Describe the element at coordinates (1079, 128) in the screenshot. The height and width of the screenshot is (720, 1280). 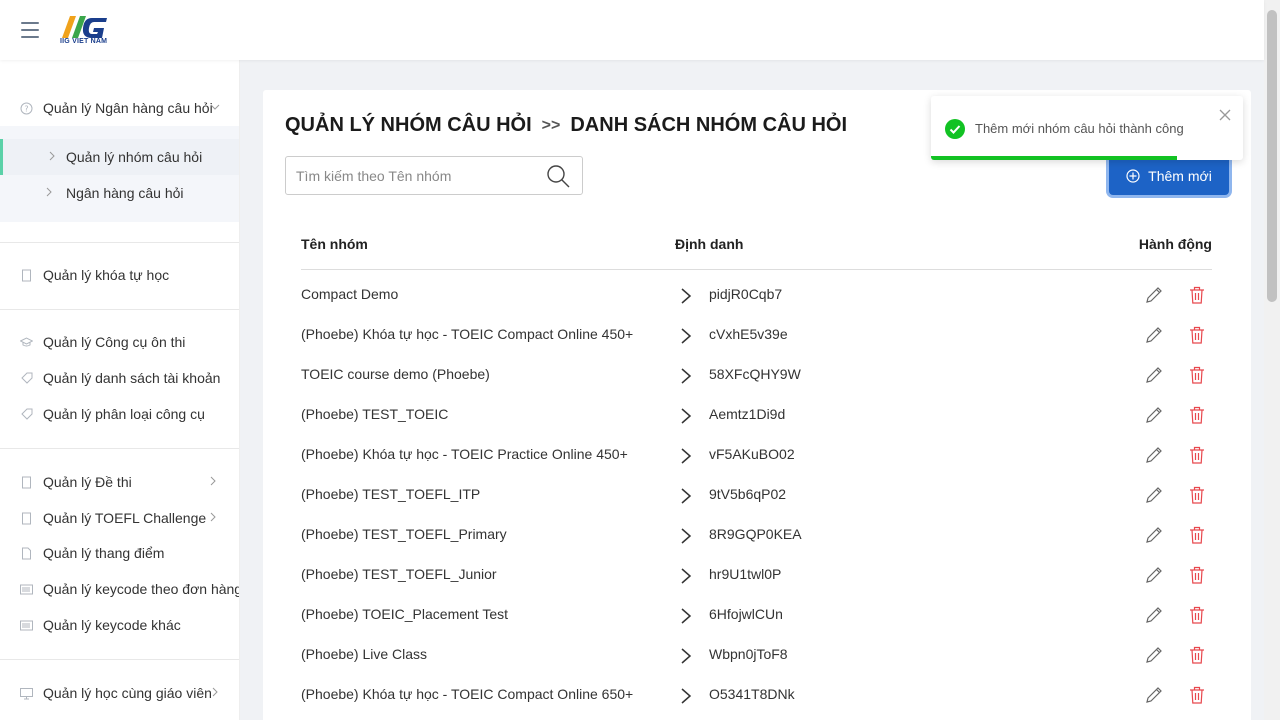
I see `toast-message: Thêm mới nhóm câu hỏi thành công` at that location.